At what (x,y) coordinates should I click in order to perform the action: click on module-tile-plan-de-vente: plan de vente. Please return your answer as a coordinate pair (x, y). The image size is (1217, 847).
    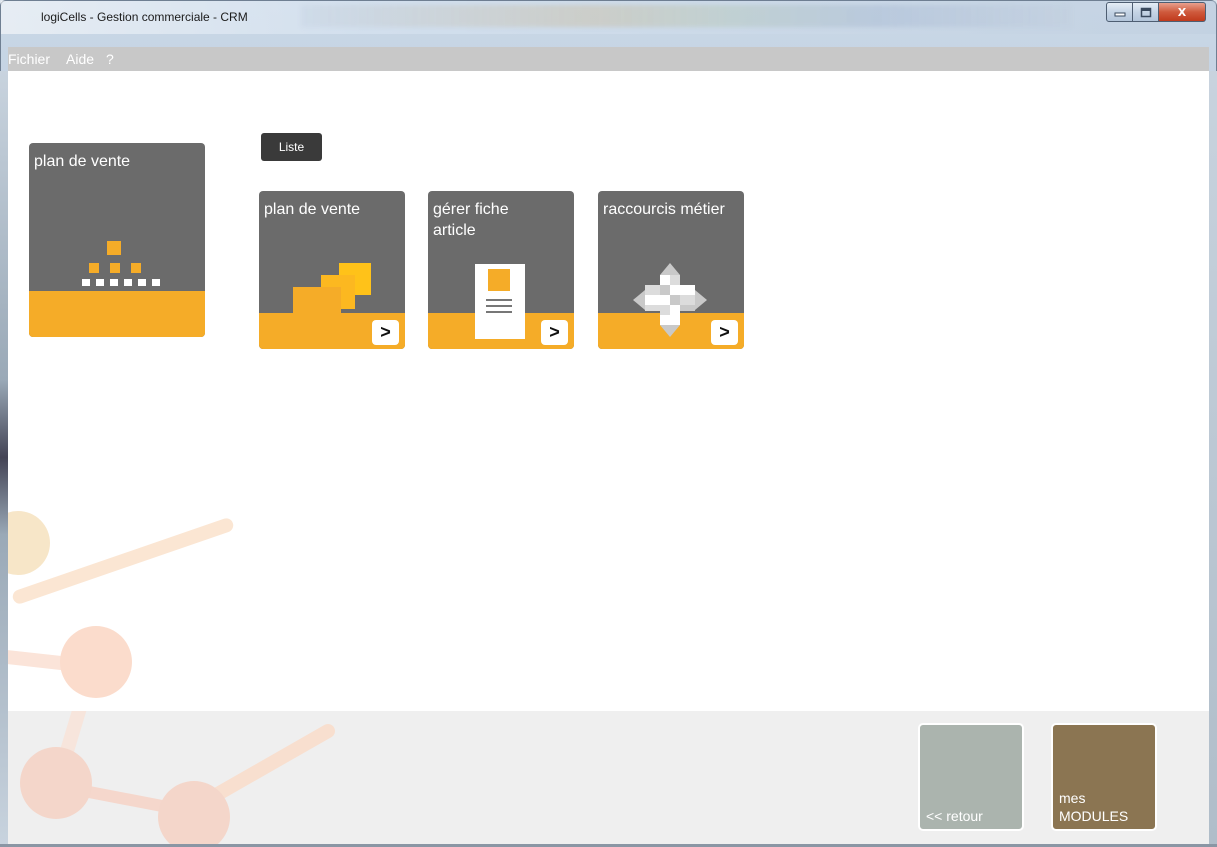
    Looking at the image, I should click on (117, 240).